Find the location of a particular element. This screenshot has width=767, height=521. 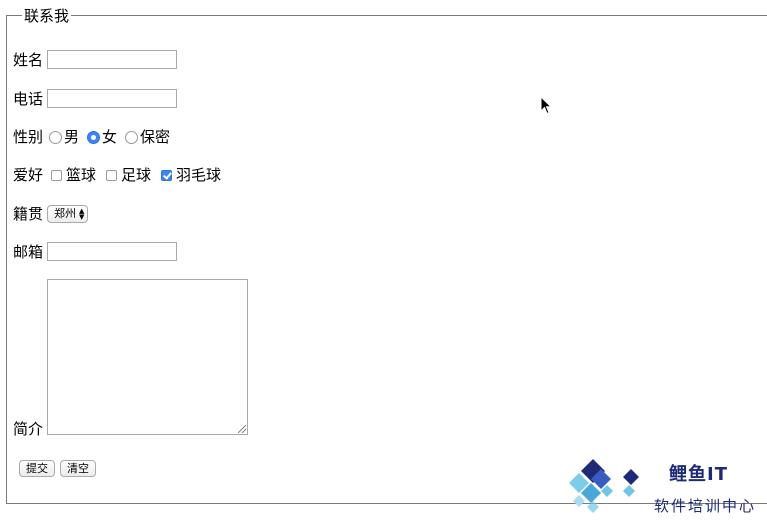

hobby-checkbox-basketball is located at coordinates (57, 175).